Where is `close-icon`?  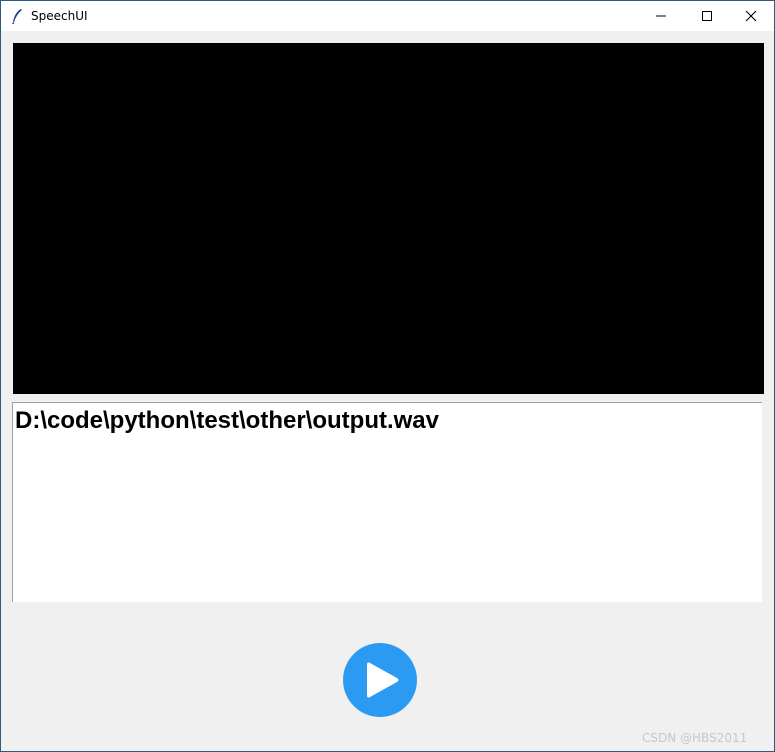 close-icon is located at coordinates (751, 16).